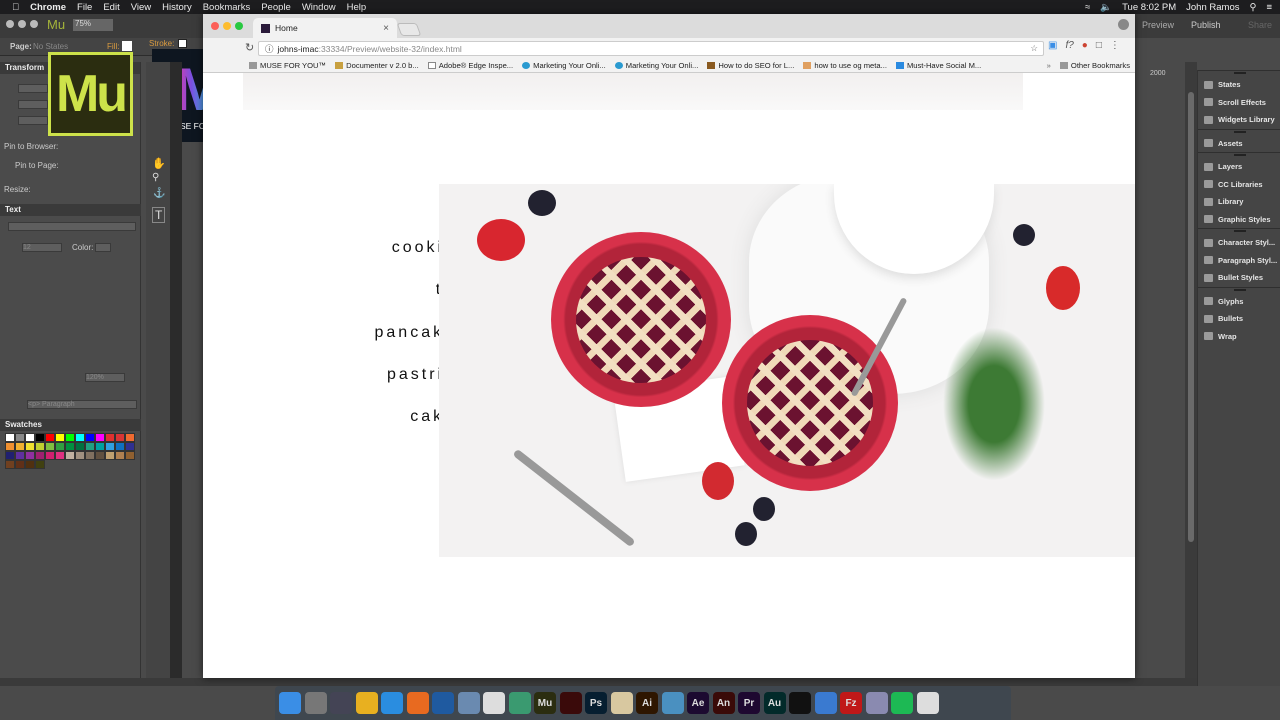  Describe the element at coordinates (276, 7) in the screenshot. I see `menu-people: People` at that location.